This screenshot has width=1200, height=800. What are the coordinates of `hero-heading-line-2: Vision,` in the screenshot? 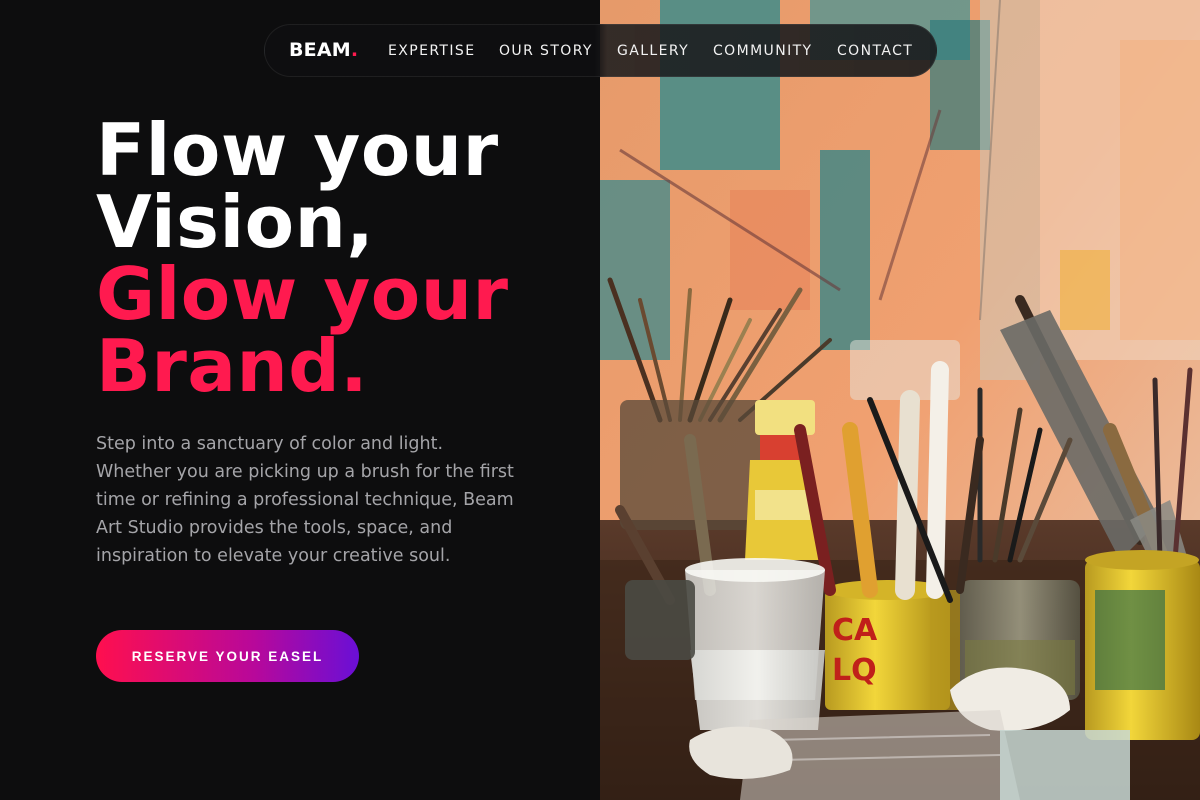 It's located at (235, 222).